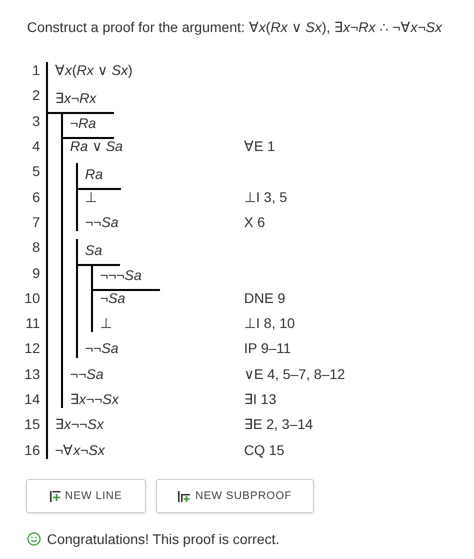 Image resolution: width=474 pixels, height=559 pixels. Describe the element at coordinates (35, 172) in the screenshot. I see `line-number: 5` at that location.